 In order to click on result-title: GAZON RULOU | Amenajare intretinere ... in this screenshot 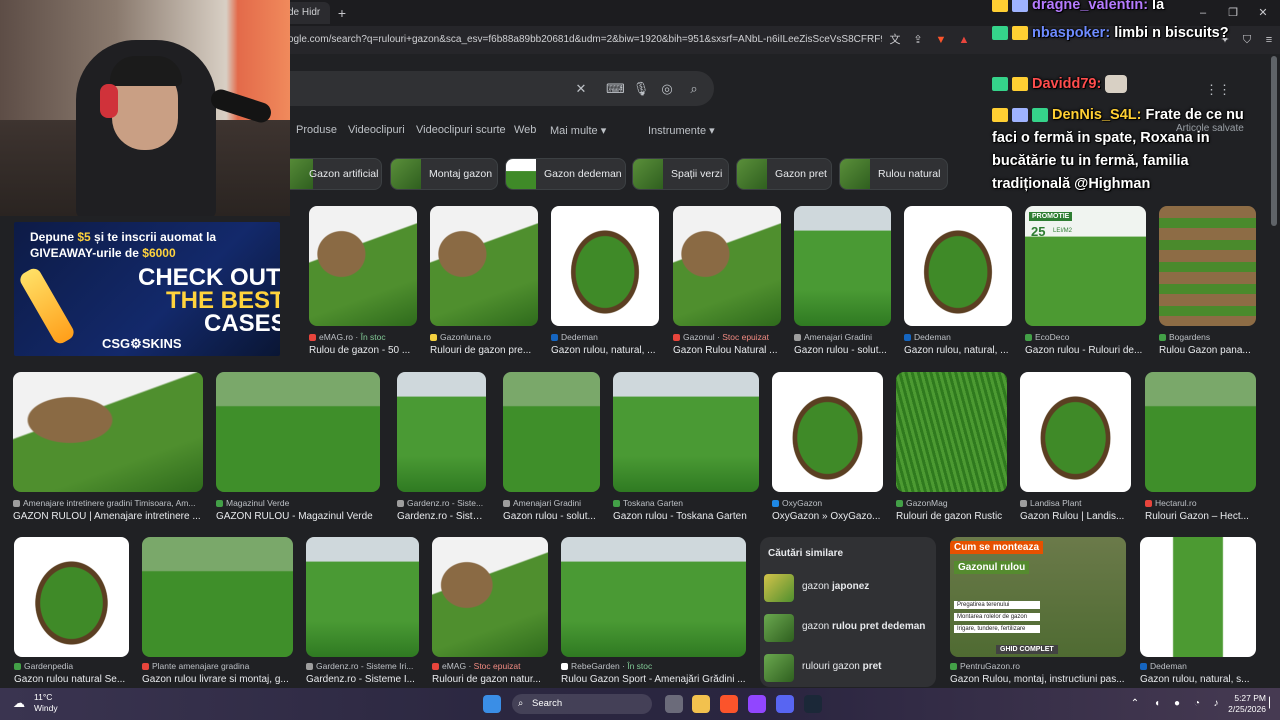, I will do `click(108, 516)`.